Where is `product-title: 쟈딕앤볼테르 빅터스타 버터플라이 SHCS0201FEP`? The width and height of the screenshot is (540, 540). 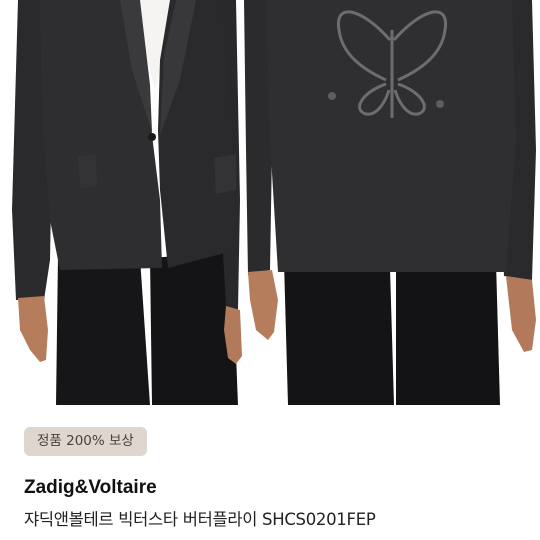
product-title: 쟈딕앤볼테르 빅터스타 버터플라이 SHCS0201FEP is located at coordinates (200, 519).